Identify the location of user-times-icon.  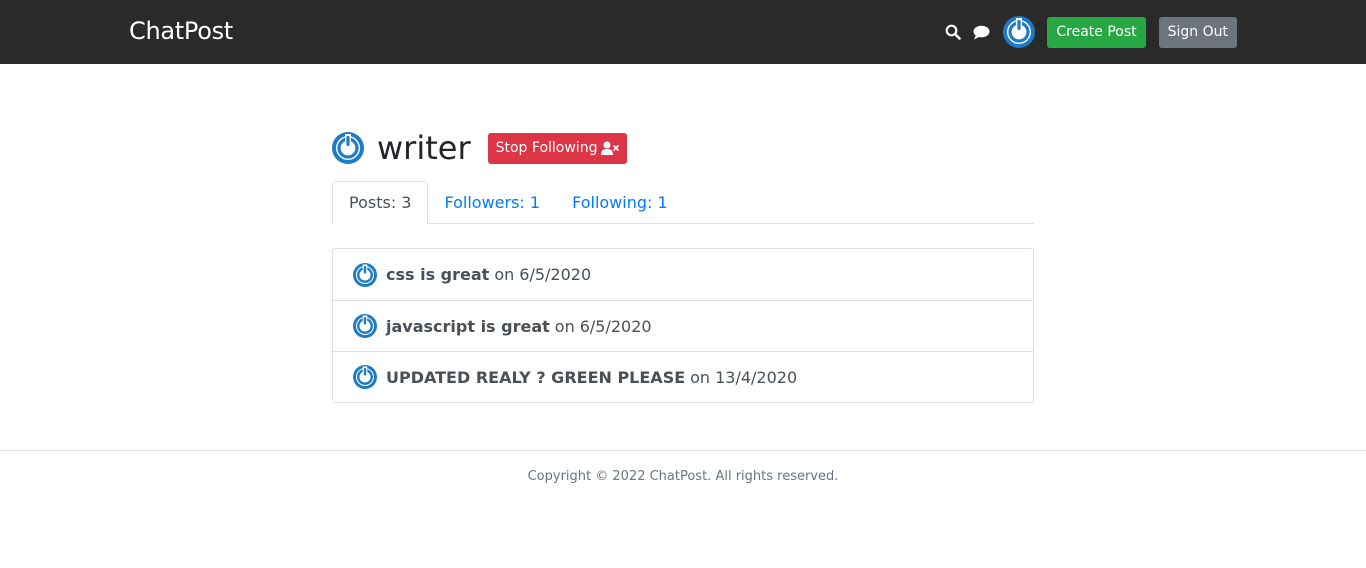
(610, 148).